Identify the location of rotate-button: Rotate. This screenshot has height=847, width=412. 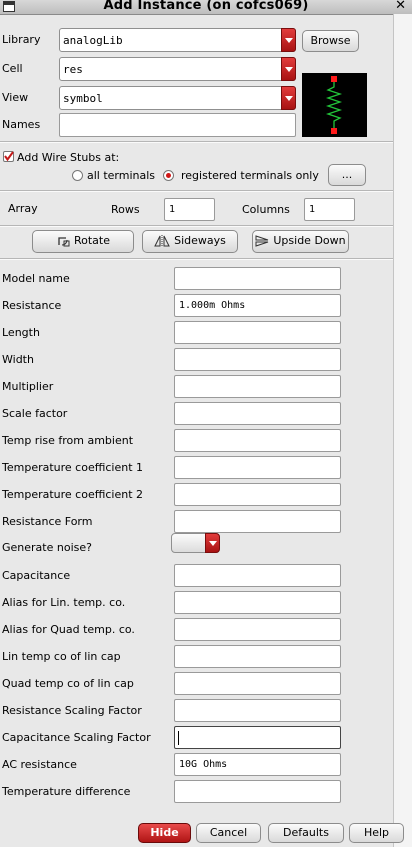
(83, 241).